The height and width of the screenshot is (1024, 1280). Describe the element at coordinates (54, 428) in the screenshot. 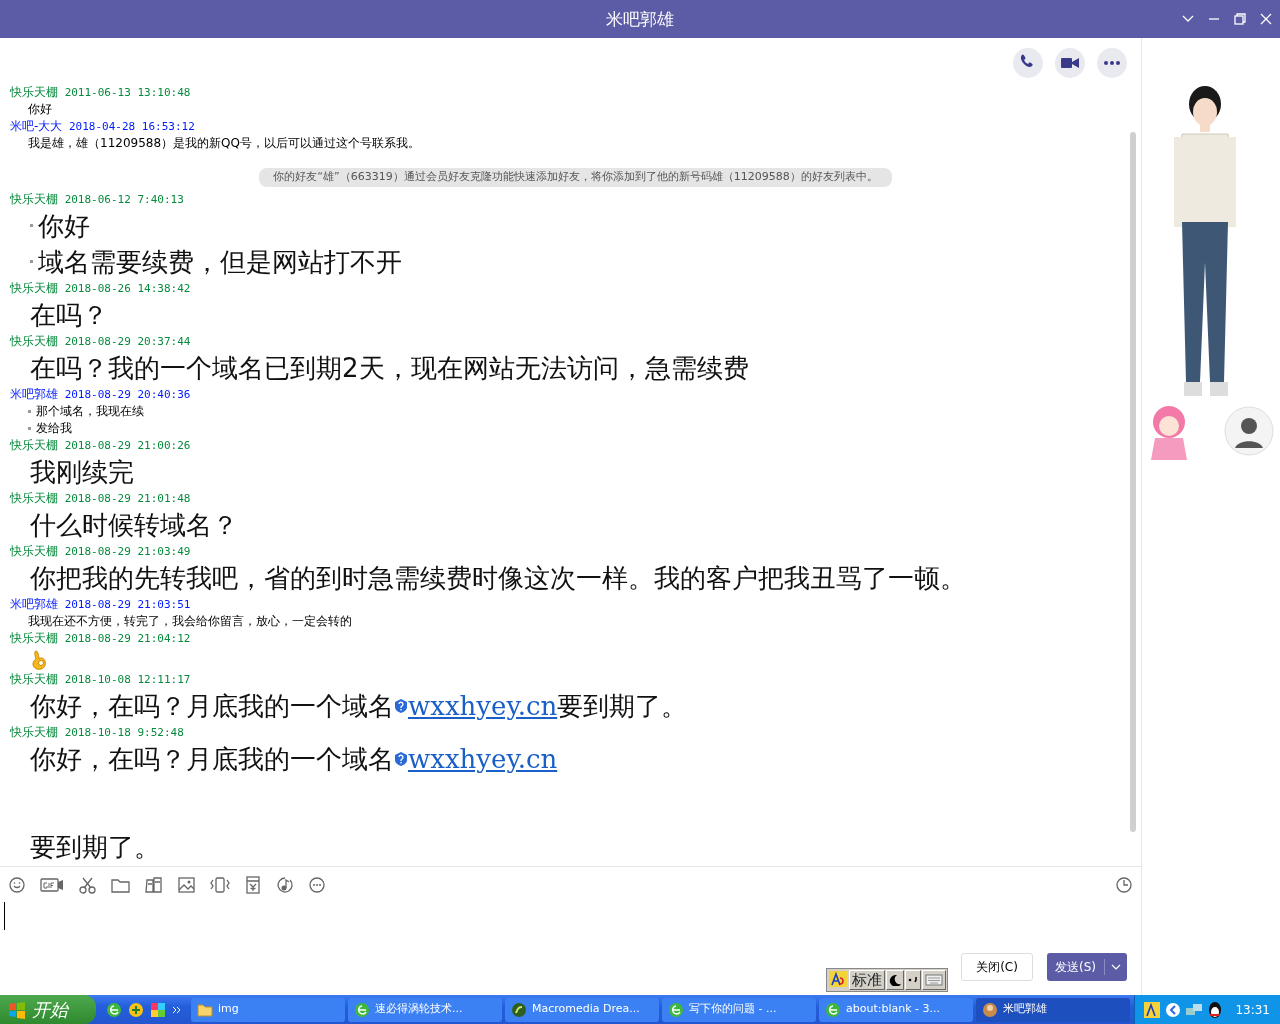

I see `message-text: 发给我` at that location.